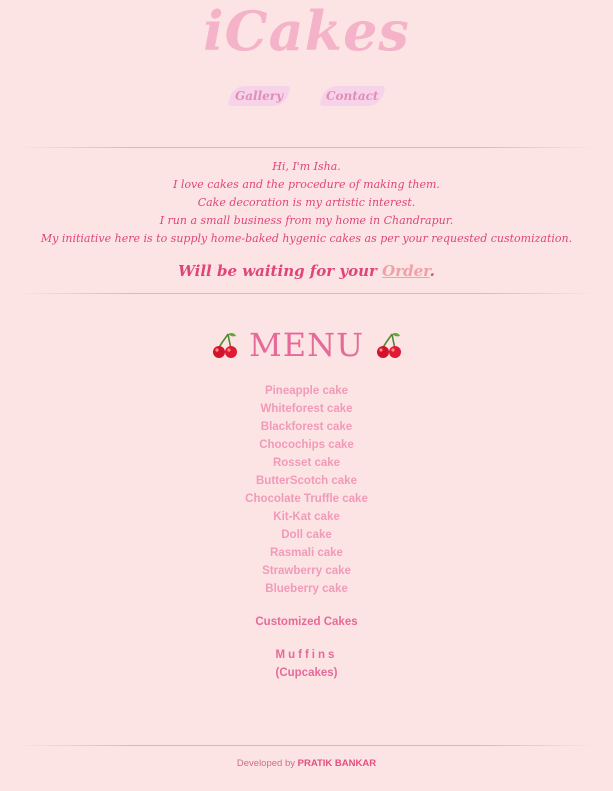 The width and height of the screenshot is (613, 791). I want to click on menu-item: Doll cake, so click(306, 535).